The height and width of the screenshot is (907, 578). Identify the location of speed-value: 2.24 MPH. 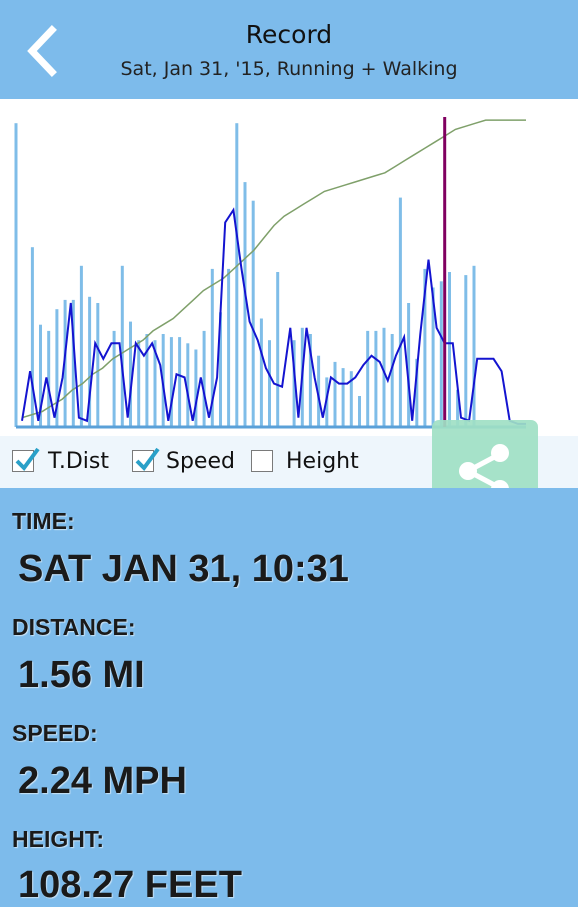
(102, 781).